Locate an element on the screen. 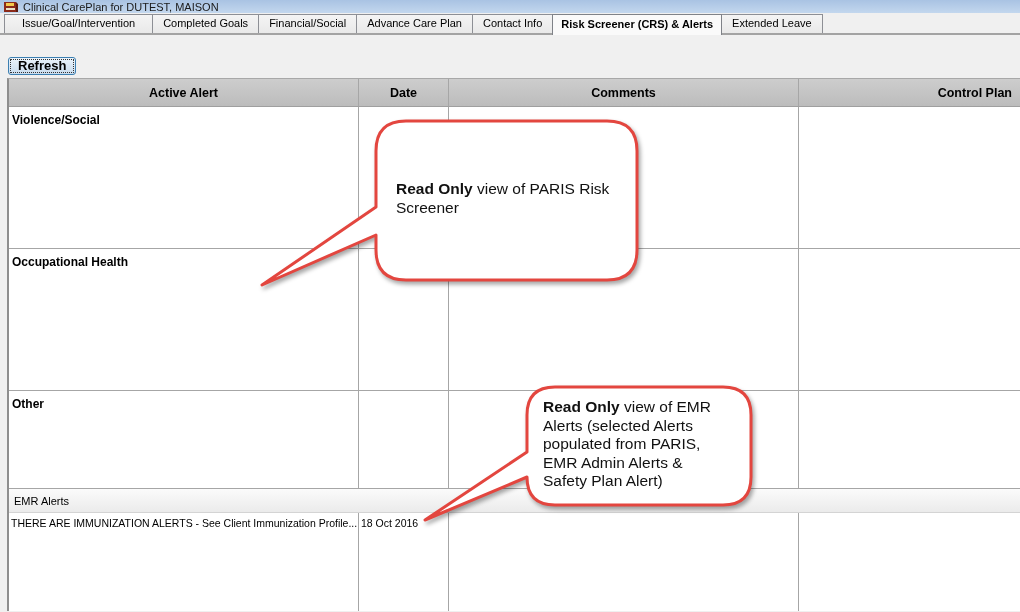  table-cell: Violence/Social is located at coordinates (184, 178).